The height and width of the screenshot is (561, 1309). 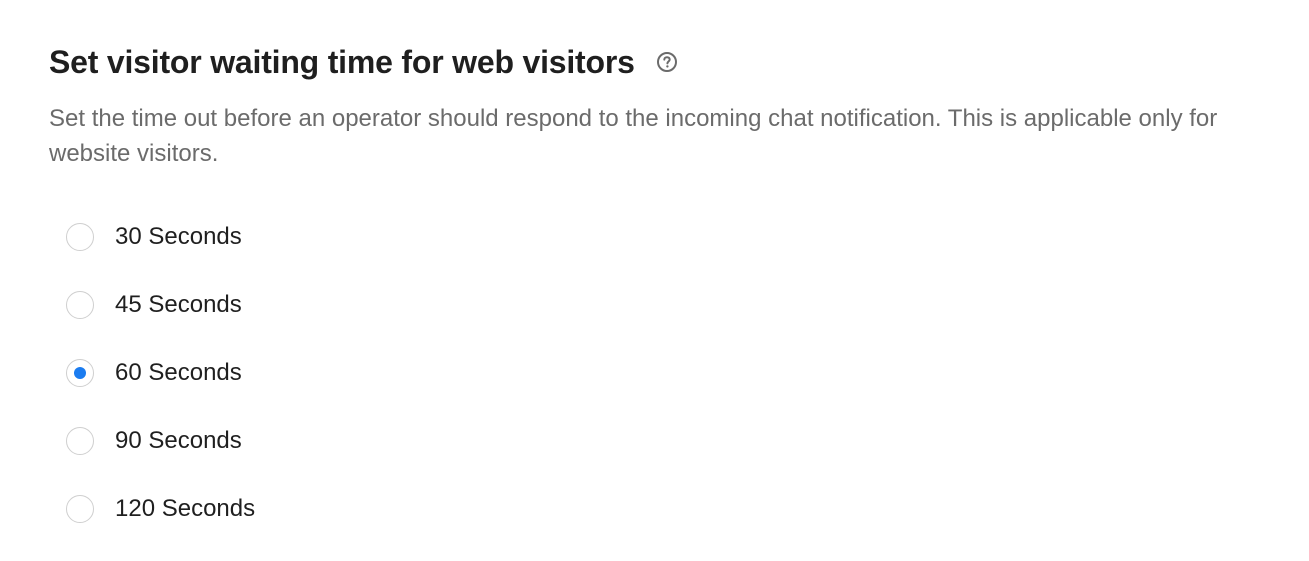 I want to click on radio-selected-dot, so click(x=80, y=373).